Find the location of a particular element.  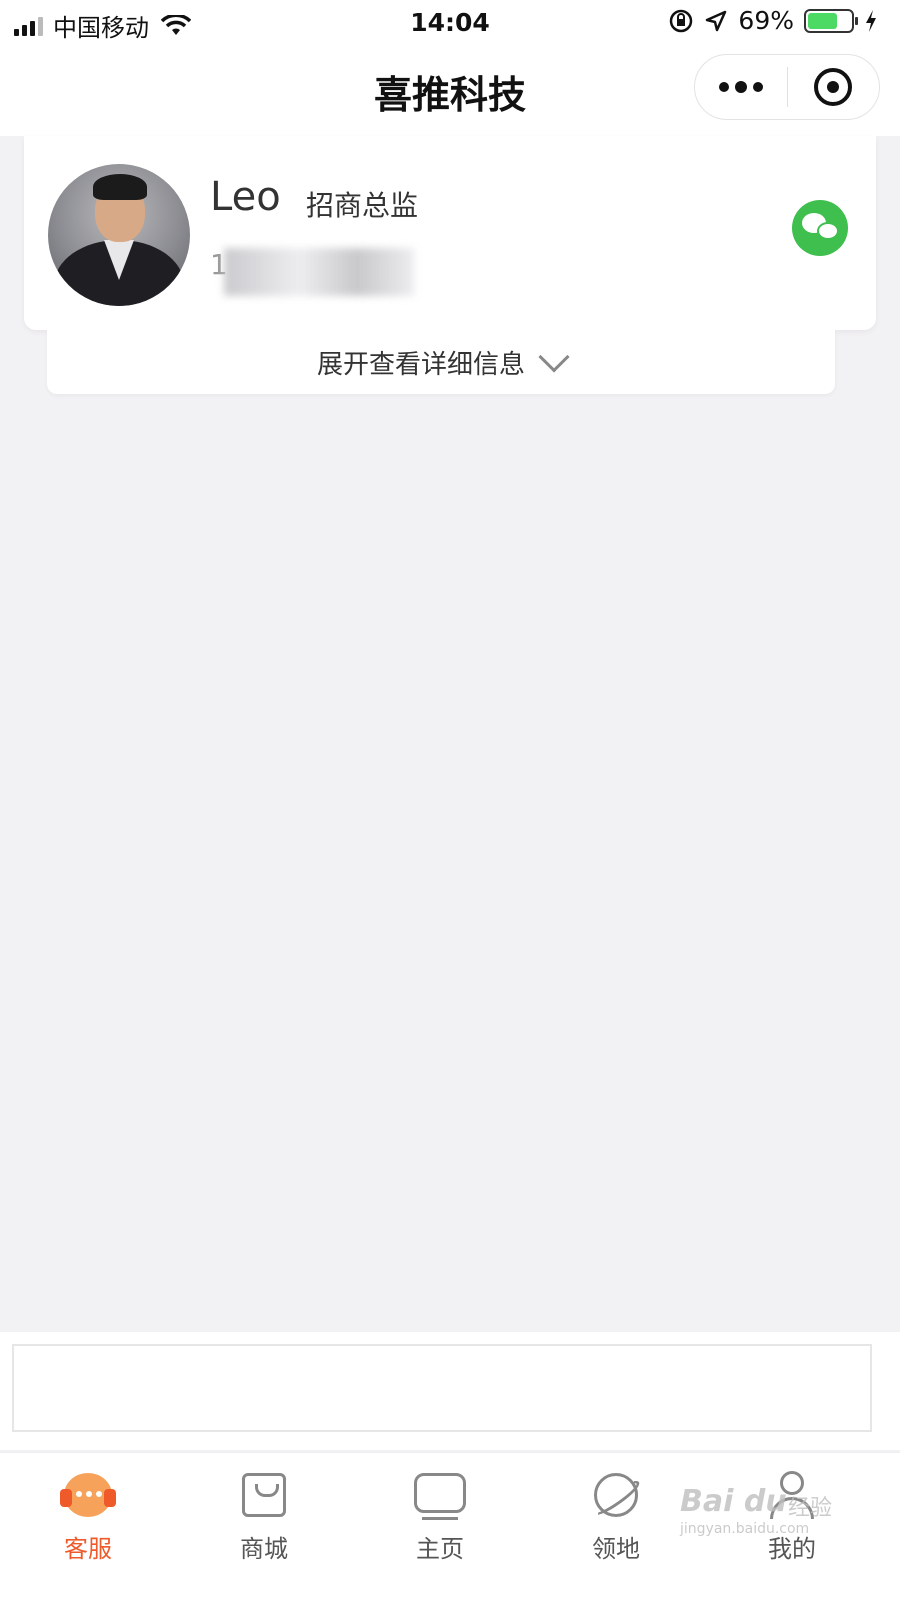

tv-icon is located at coordinates (440, 1495).